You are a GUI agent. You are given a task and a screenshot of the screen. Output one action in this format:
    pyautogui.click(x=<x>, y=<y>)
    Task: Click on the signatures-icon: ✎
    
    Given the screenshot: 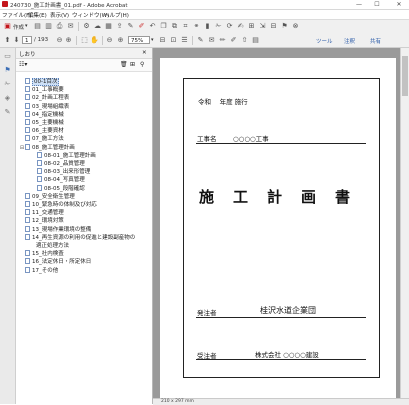 What is the action you would take?
    pyautogui.click(x=7, y=112)
    